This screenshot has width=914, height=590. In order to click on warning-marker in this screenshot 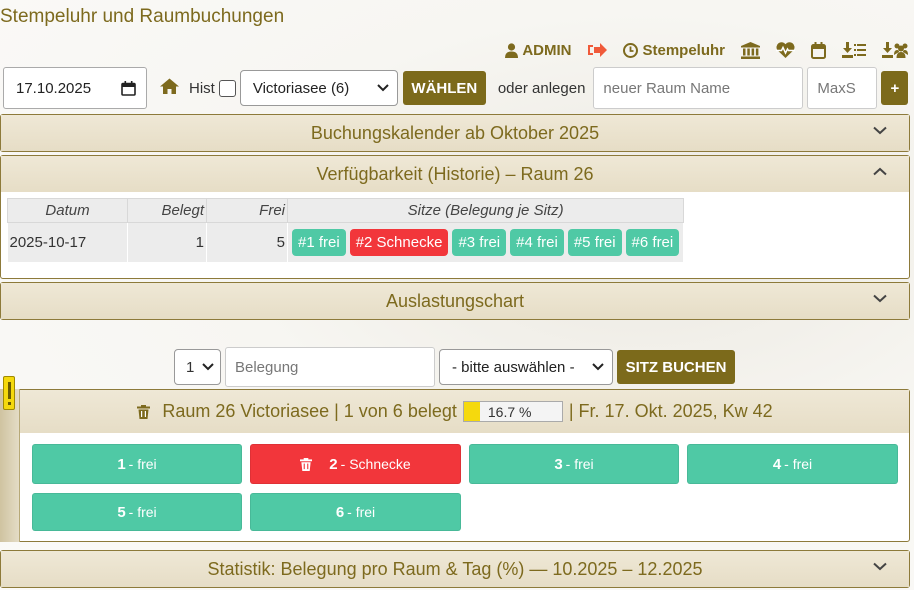, I will do `click(9, 393)`.